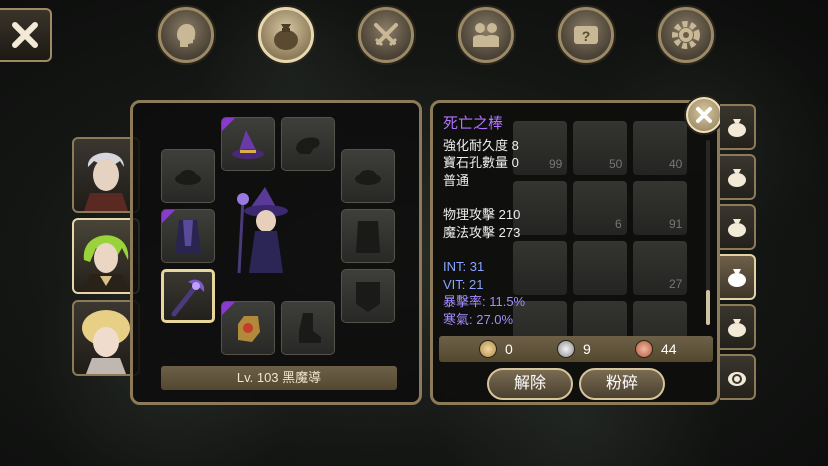 The width and height of the screenshot is (828, 466). What do you see at coordinates (669, 349) in the screenshot?
I see `copper-amount: 44` at bounding box center [669, 349].